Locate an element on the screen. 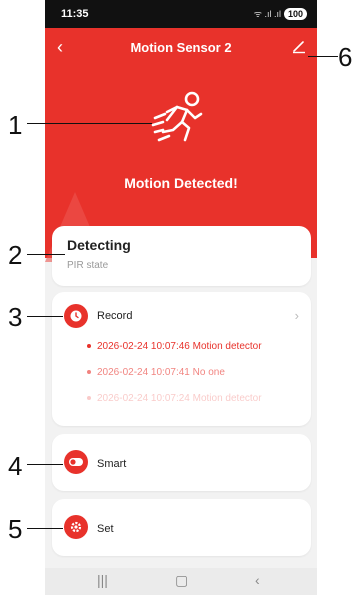 The width and height of the screenshot is (357, 595). smart-label: Smart is located at coordinates (112, 464).